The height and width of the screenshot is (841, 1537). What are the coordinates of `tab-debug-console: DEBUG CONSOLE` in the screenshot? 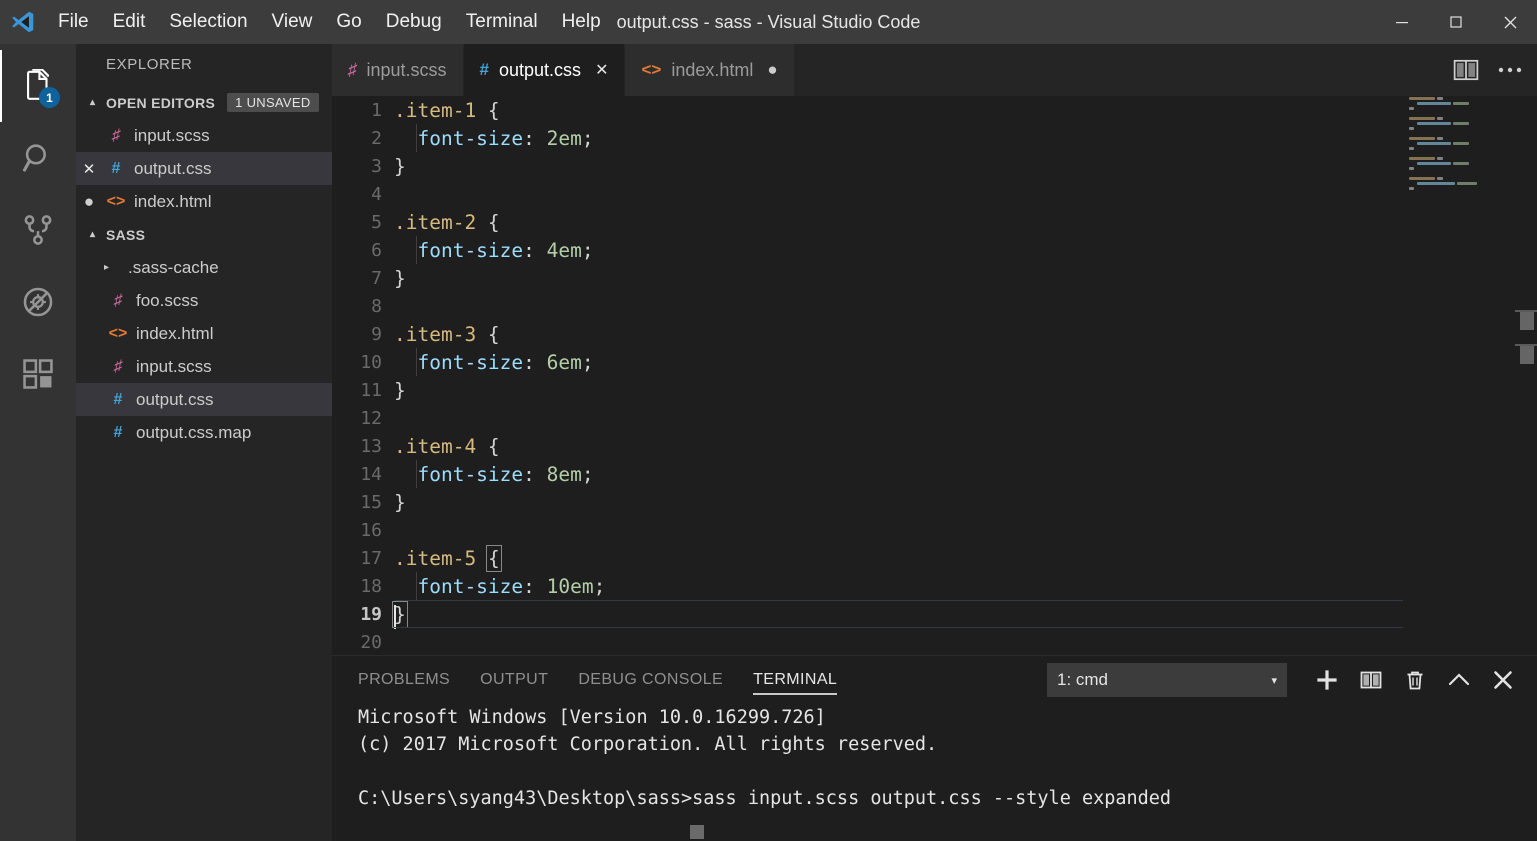 It's located at (650, 680).